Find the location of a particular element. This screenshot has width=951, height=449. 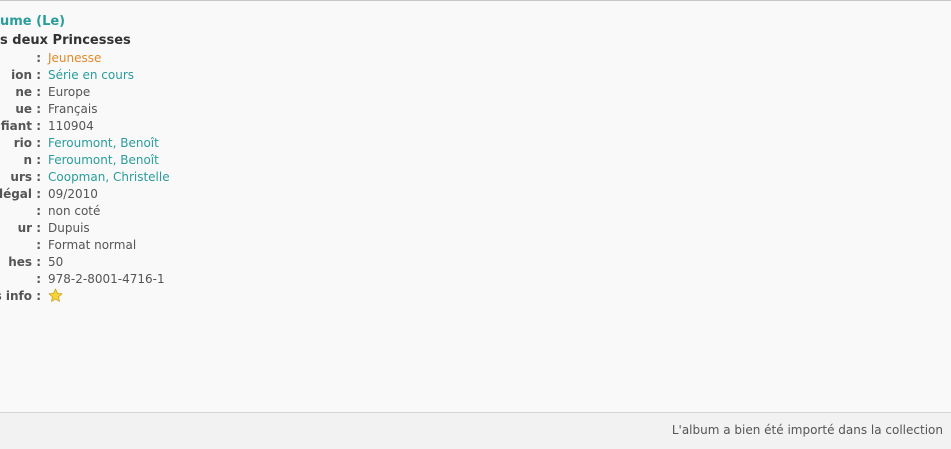

detail-label: ne : is located at coordinates (28, 92).